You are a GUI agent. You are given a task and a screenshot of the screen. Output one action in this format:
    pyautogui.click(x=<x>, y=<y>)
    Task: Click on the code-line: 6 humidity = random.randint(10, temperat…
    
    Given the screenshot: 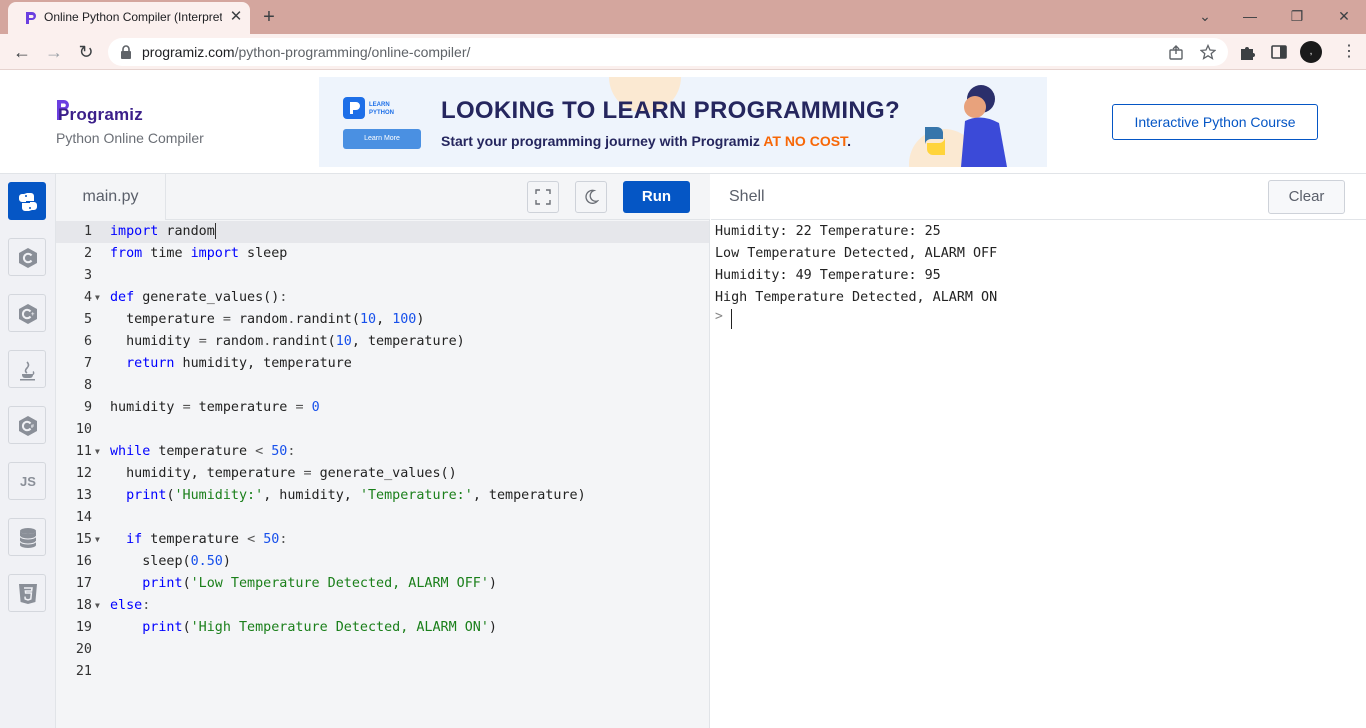 What is the action you would take?
    pyautogui.click(x=382, y=342)
    